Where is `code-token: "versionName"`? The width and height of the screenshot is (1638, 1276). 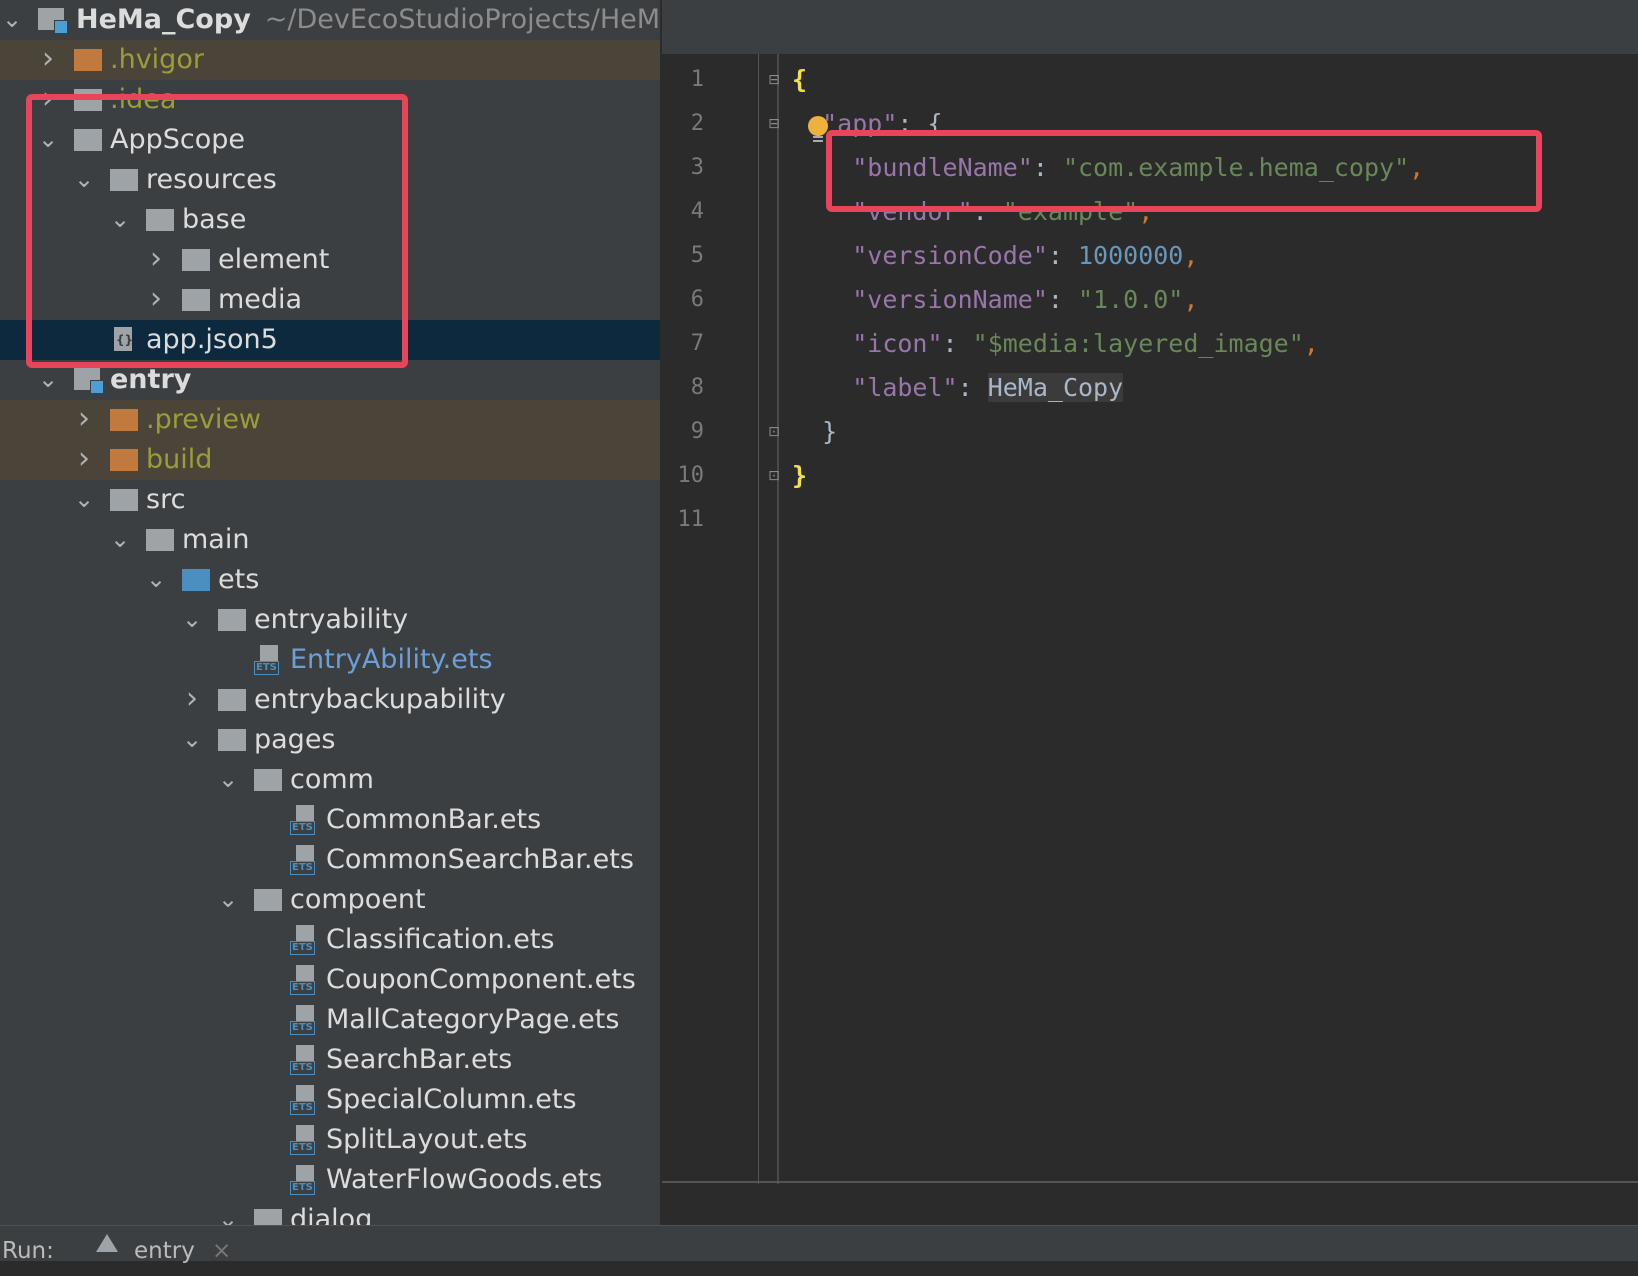 code-token: "versionName" is located at coordinates (950, 299).